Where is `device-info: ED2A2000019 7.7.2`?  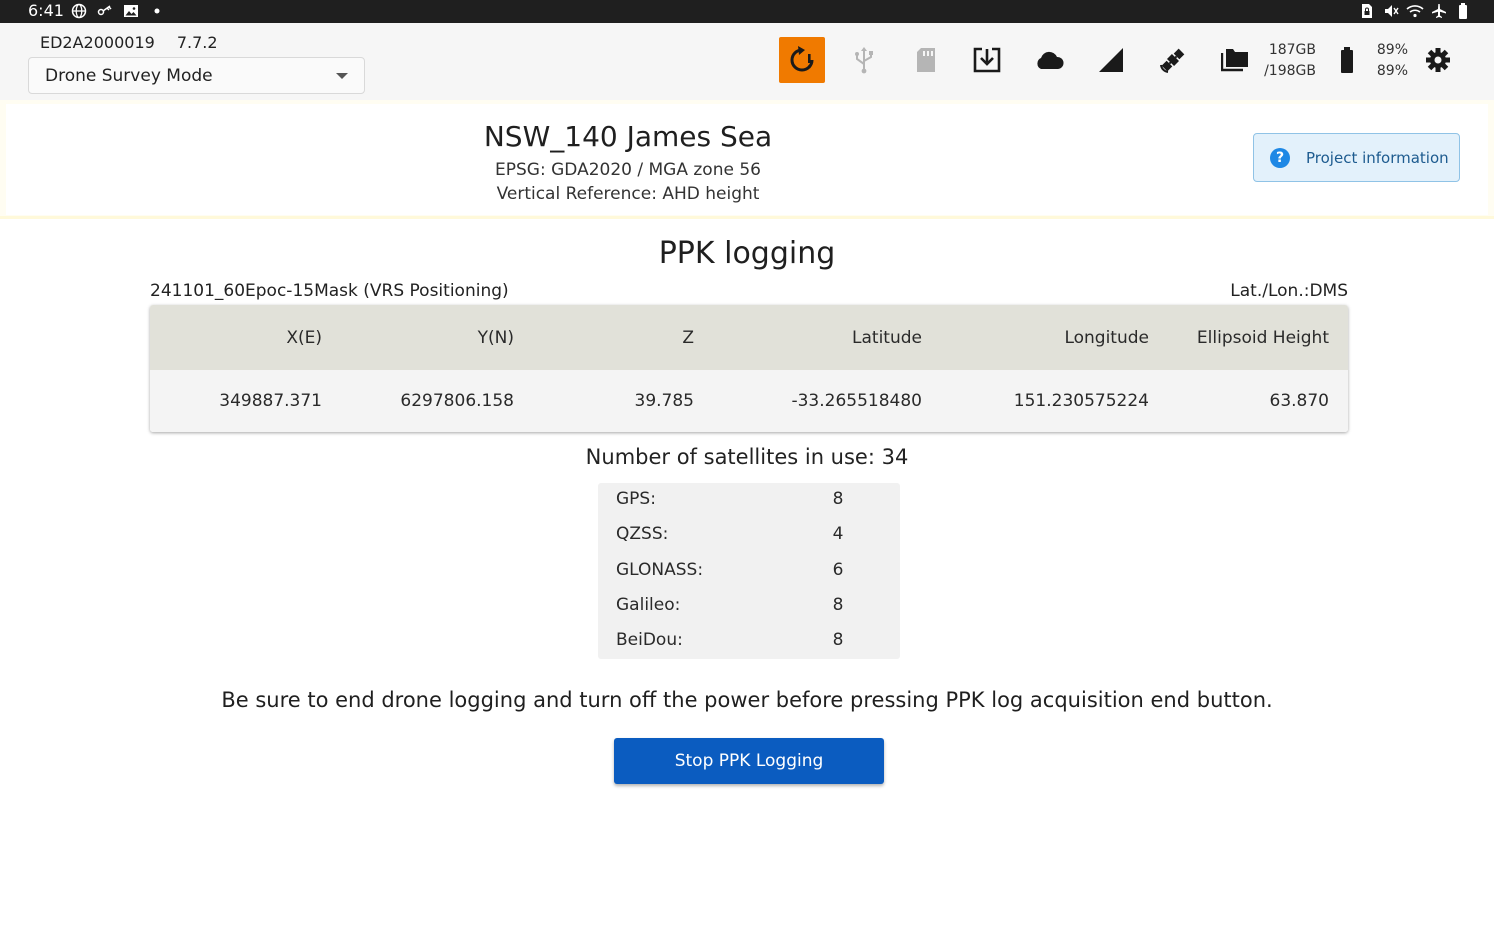
device-info: ED2A2000019 7.7.2 is located at coordinates (129, 42).